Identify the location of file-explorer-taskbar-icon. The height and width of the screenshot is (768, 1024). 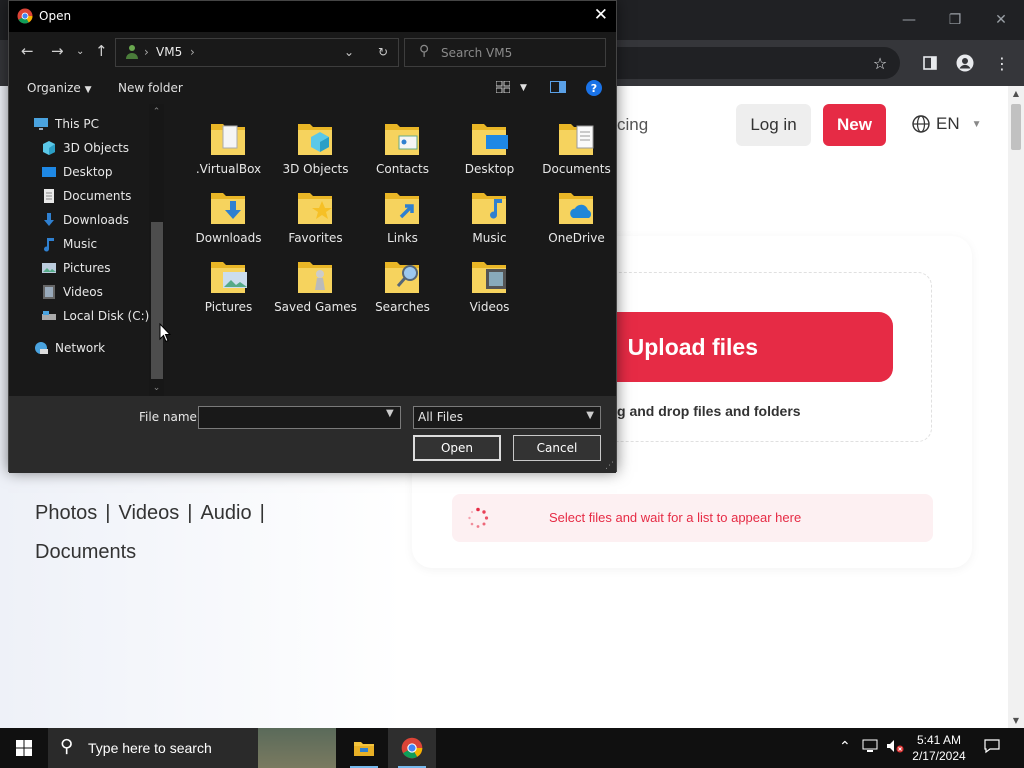
(364, 748).